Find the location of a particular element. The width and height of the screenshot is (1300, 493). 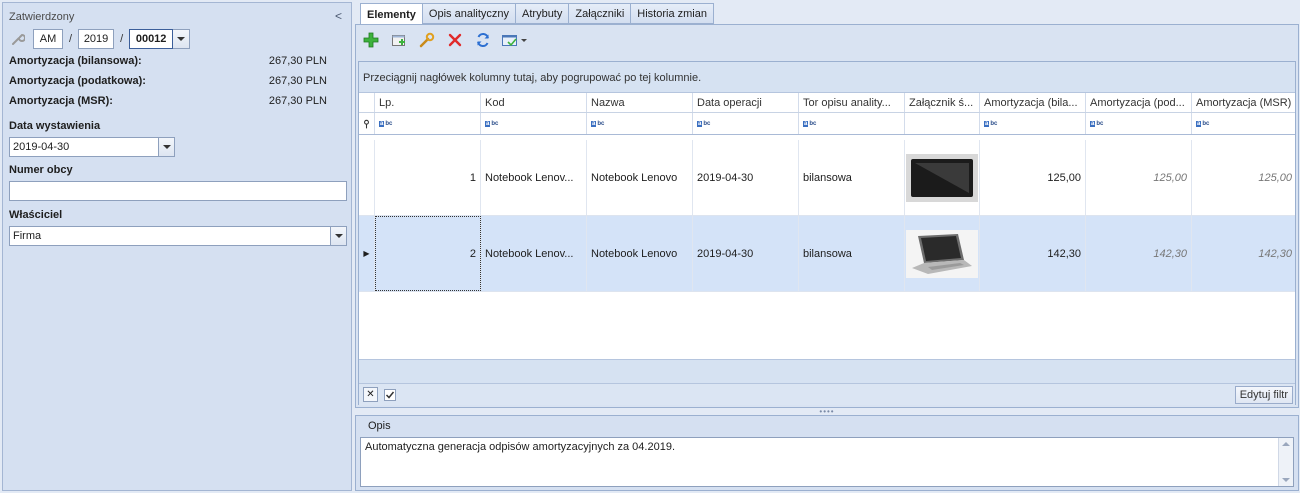

number-dropdown-button is located at coordinates (182, 39).